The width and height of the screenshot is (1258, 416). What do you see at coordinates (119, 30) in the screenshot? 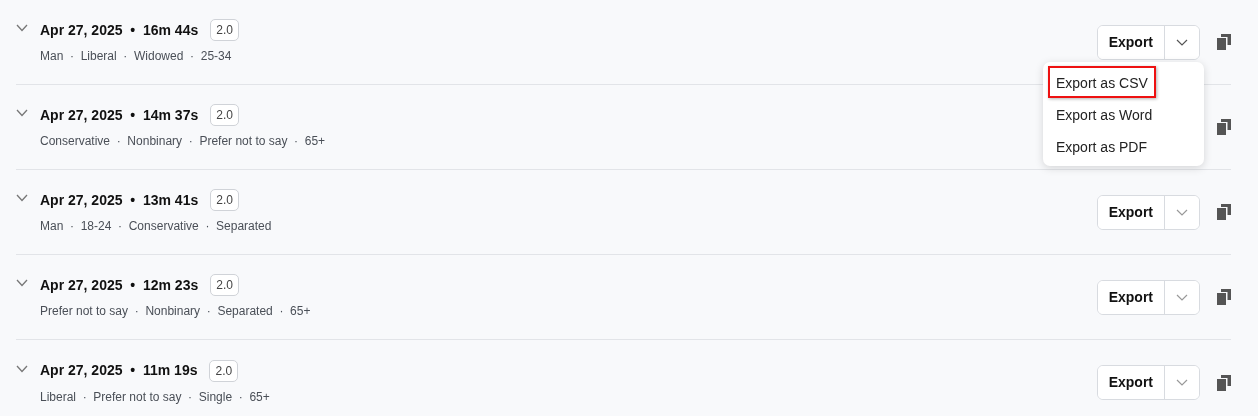
I see `session-title: Apr 27, 2025 • 16m 44s` at bounding box center [119, 30].